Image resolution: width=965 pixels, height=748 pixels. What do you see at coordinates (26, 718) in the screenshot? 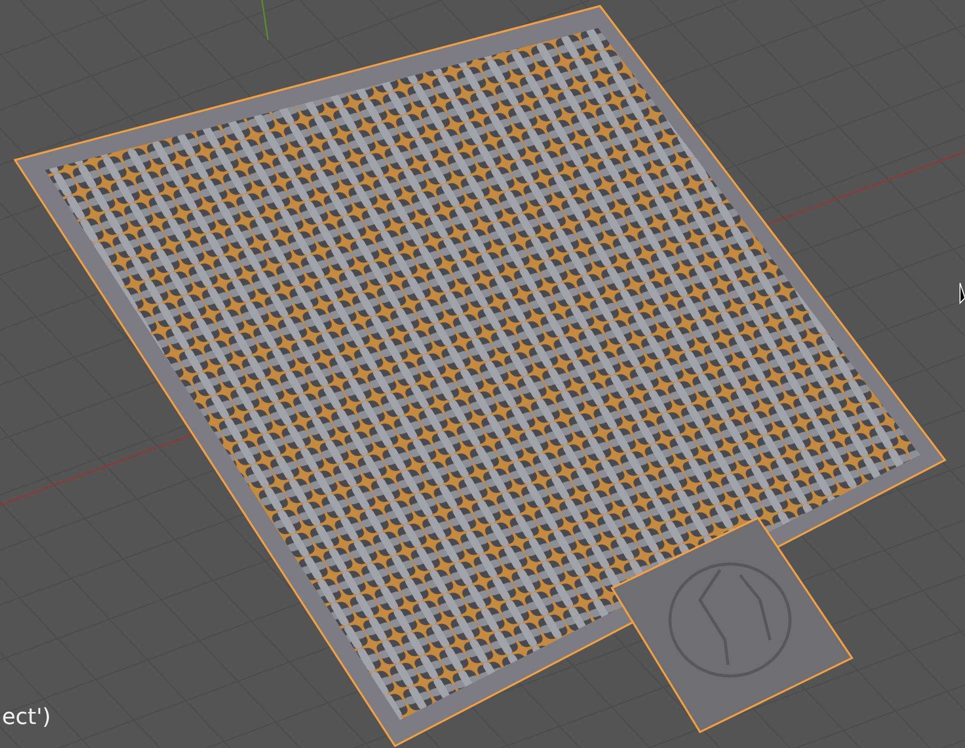
I see `status-text: ect')` at bounding box center [26, 718].